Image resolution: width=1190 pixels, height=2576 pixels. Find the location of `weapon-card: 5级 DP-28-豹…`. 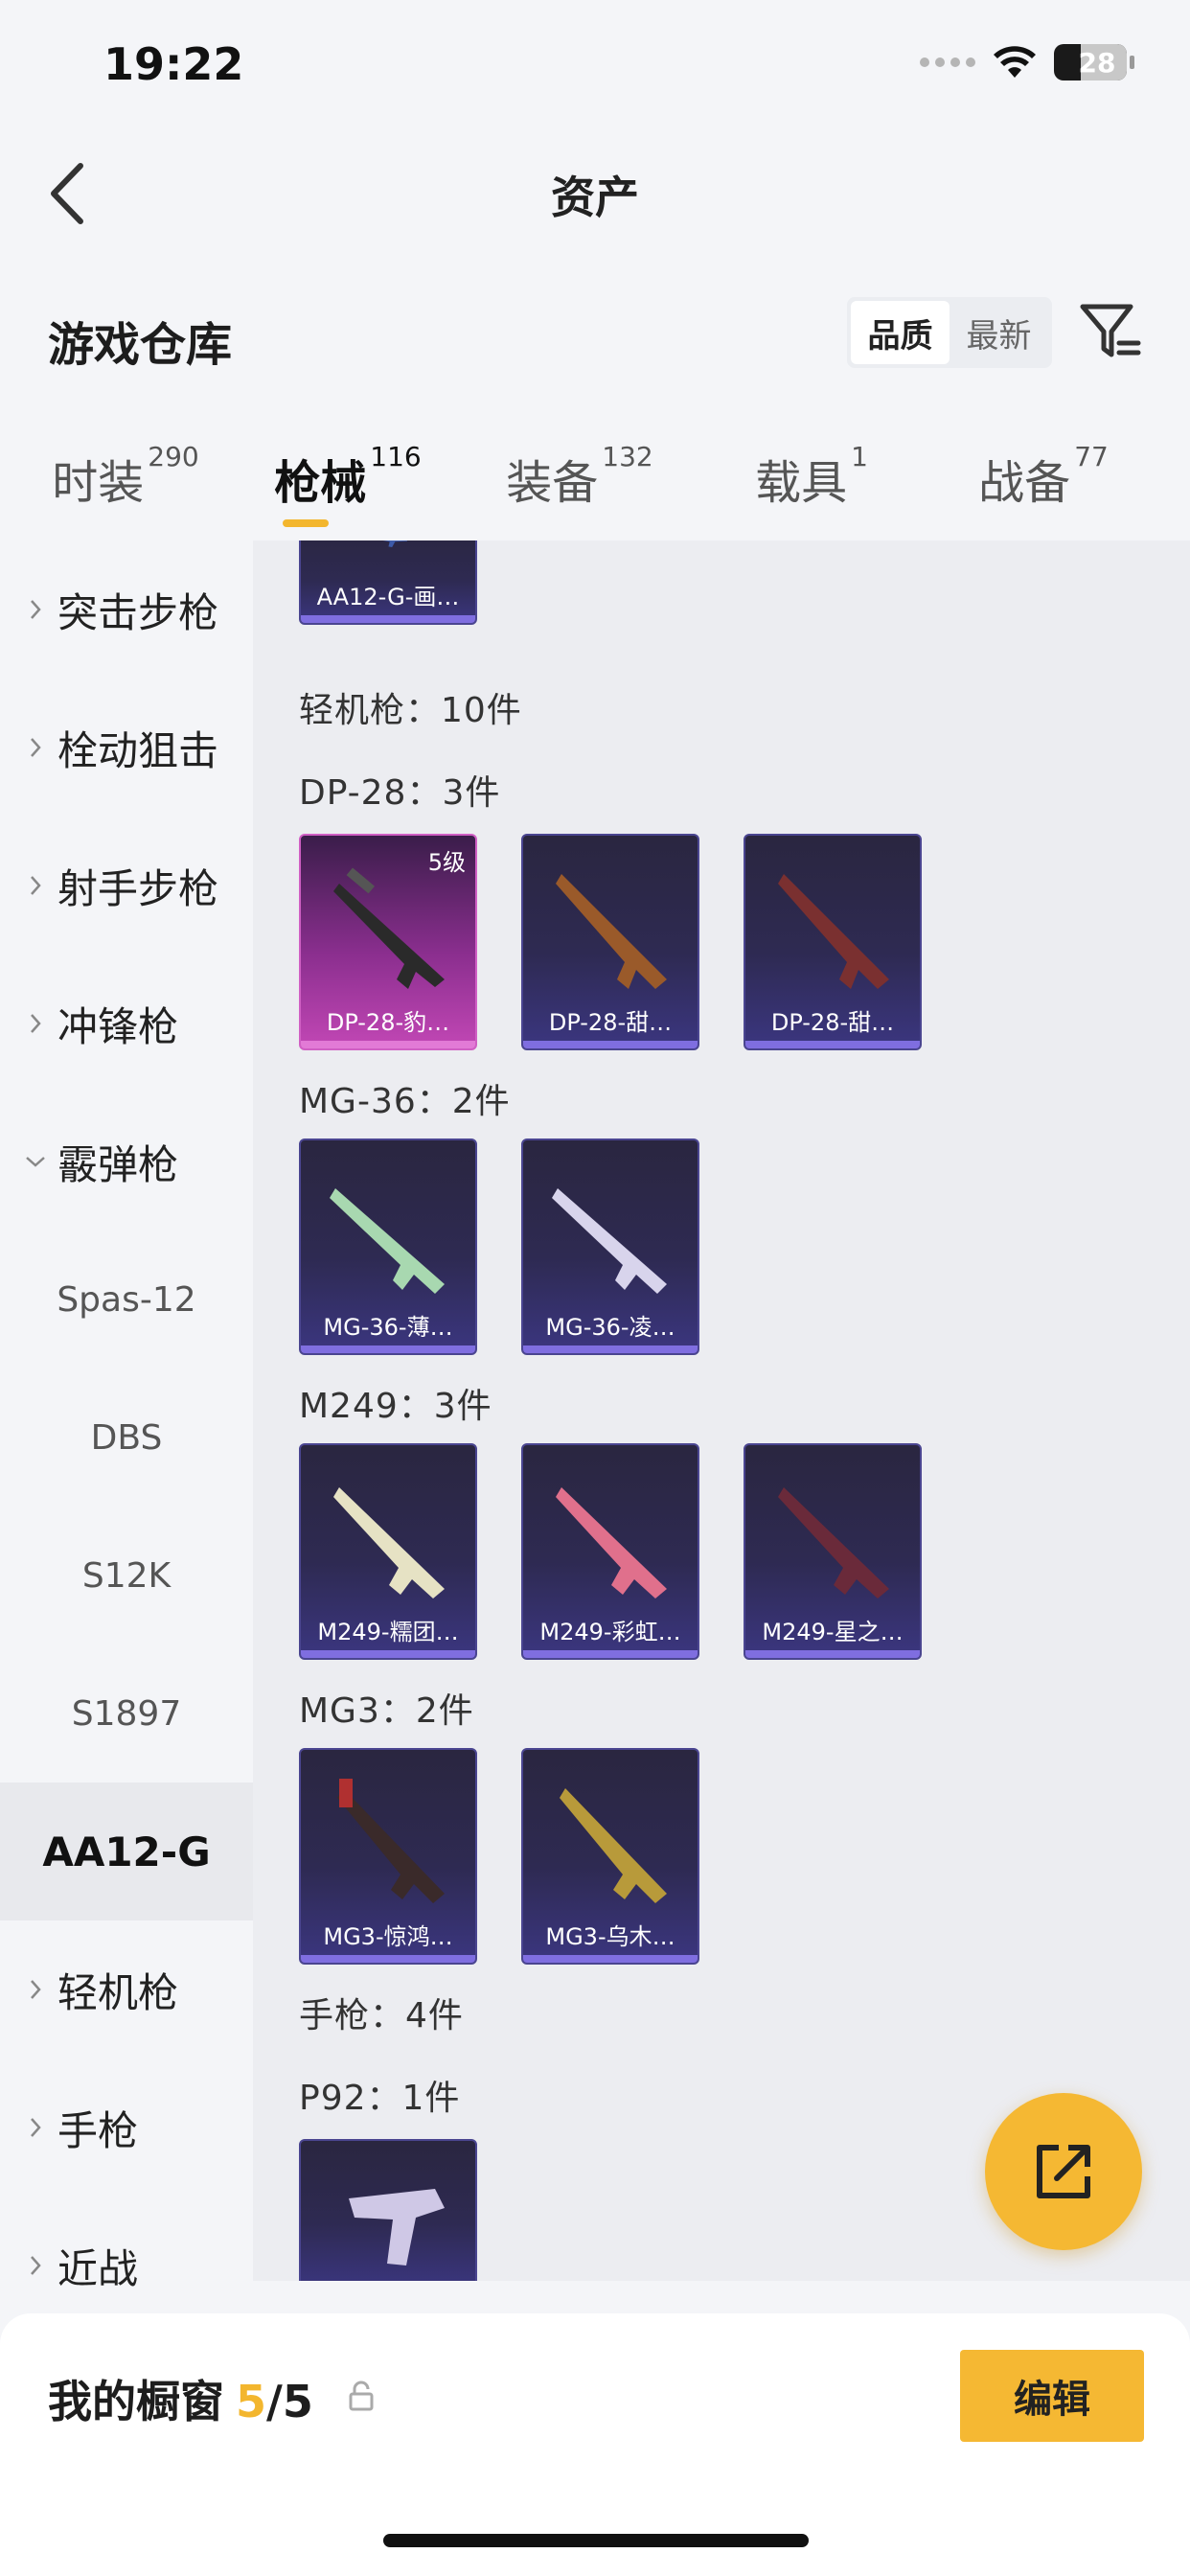

weapon-card: 5级 DP-28-豹… is located at coordinates (388, 942).